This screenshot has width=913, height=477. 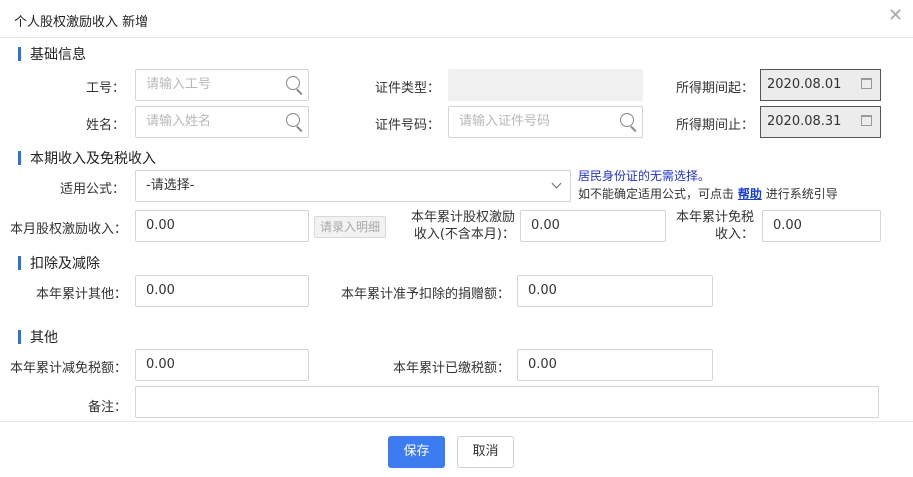 I want to click on section-other: 其他, so click(x=38, y=337).